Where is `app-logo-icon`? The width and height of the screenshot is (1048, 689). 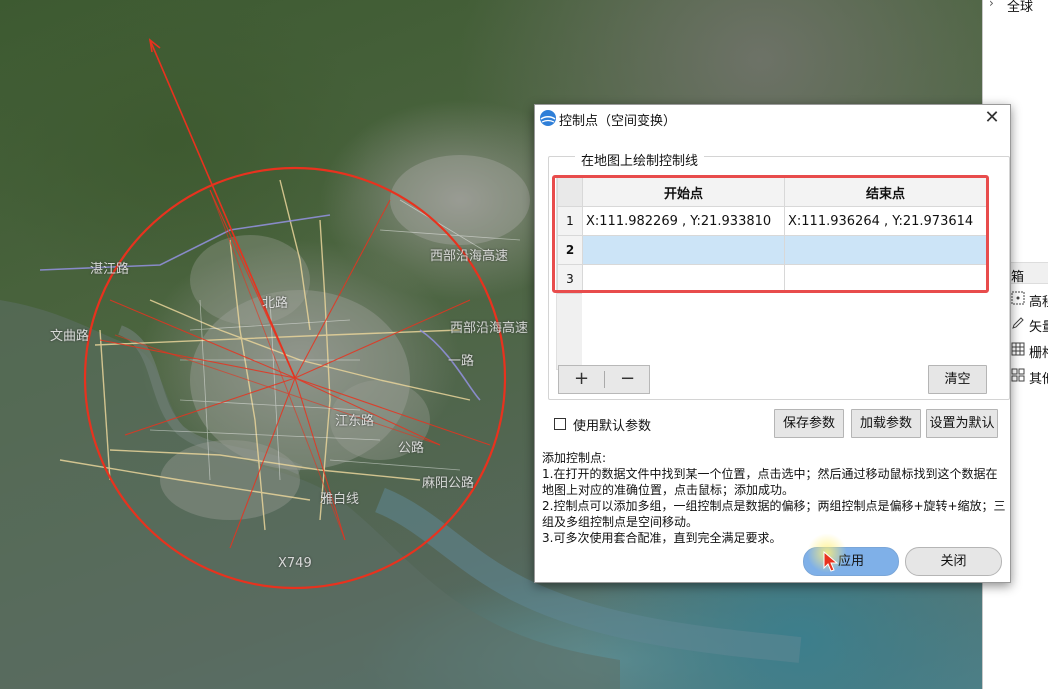 app-logo-icon is located at coordinates (548, 118).